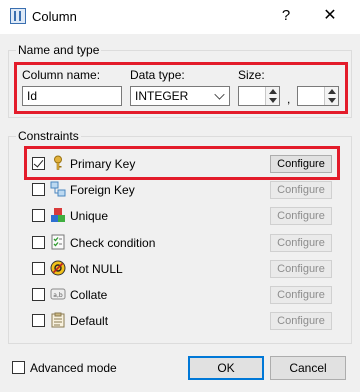 The image size is (360, 392). Describe the element at coordinates (38, 242) in the screenshot. I see `check-condition-checkbox` at that location.